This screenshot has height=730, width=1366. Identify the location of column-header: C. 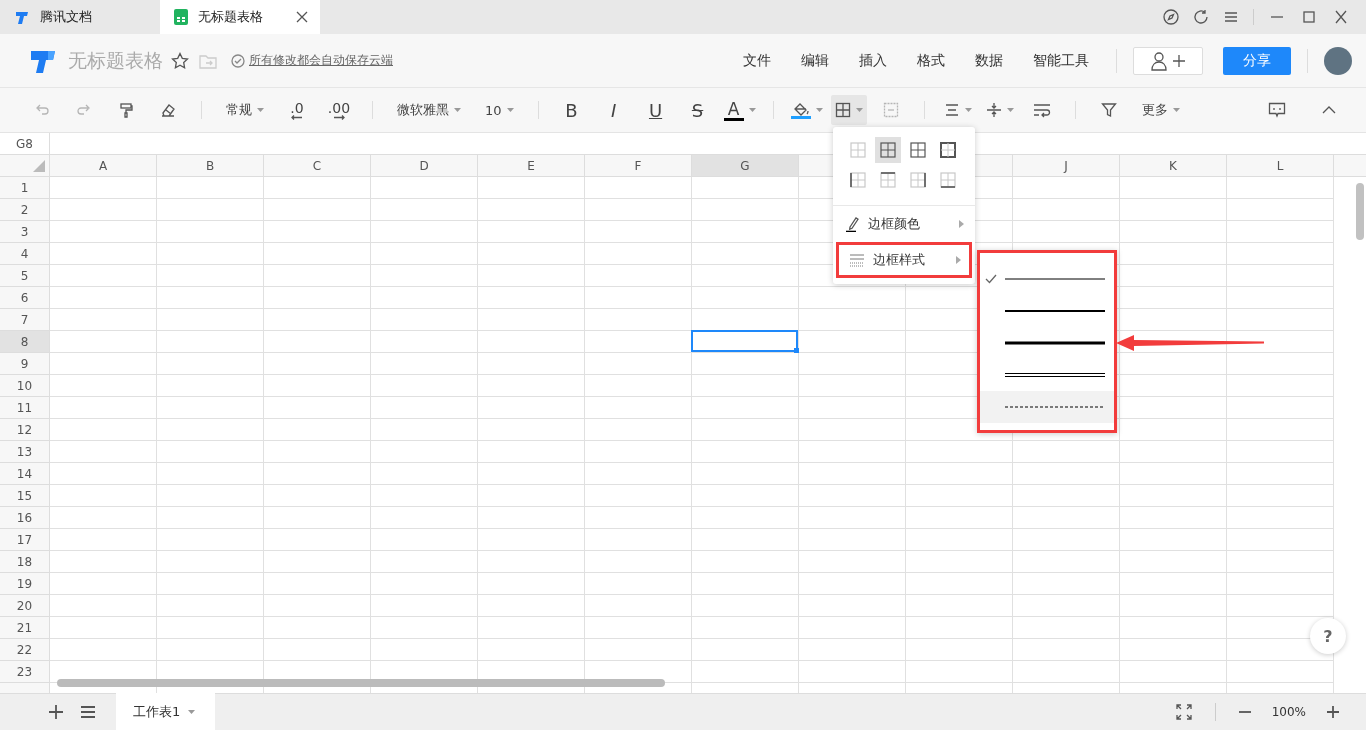
(317, 165).